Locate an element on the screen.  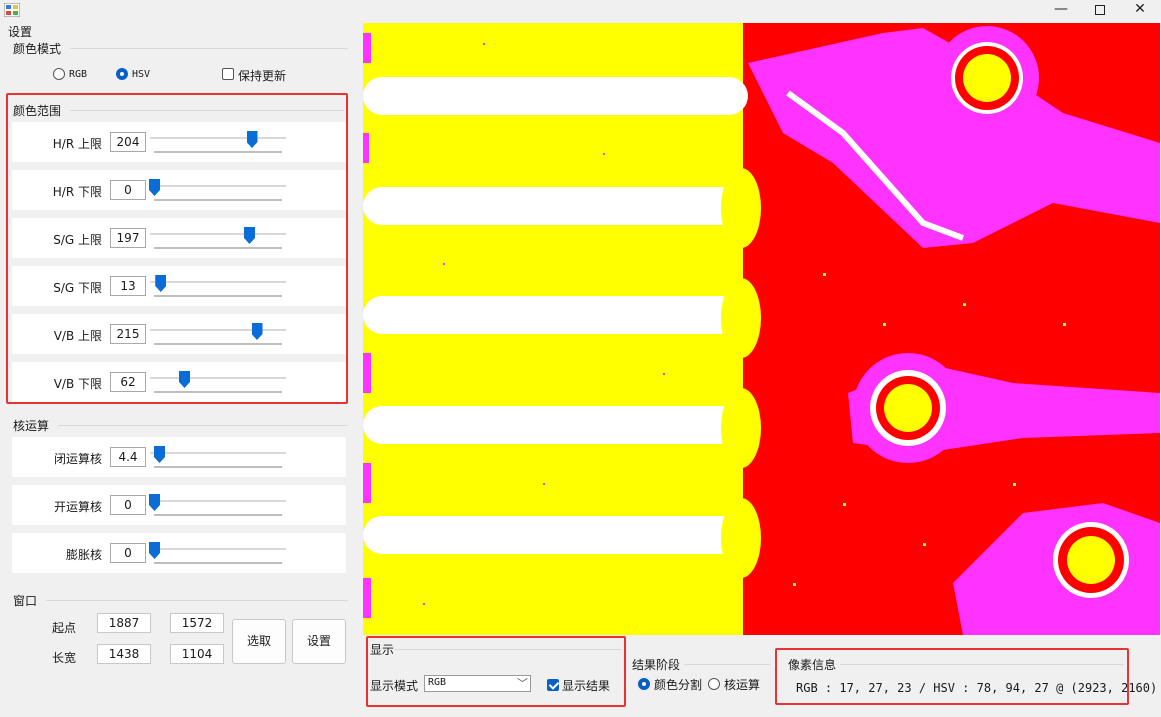
size-label: 长宽 is located at coordinates (64, 658).